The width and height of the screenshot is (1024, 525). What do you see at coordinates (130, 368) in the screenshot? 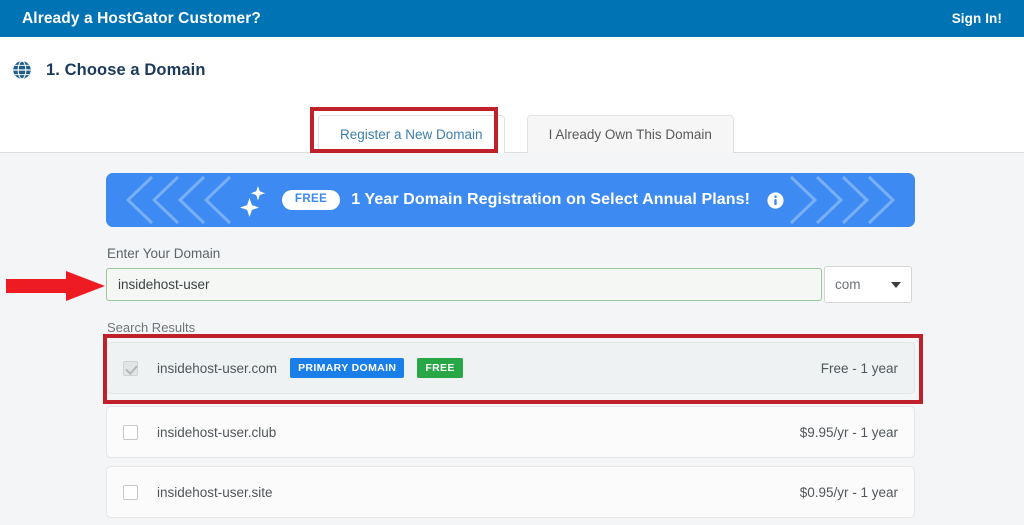
I see `row-checkbox-primary` at bounding box center [130, 368].